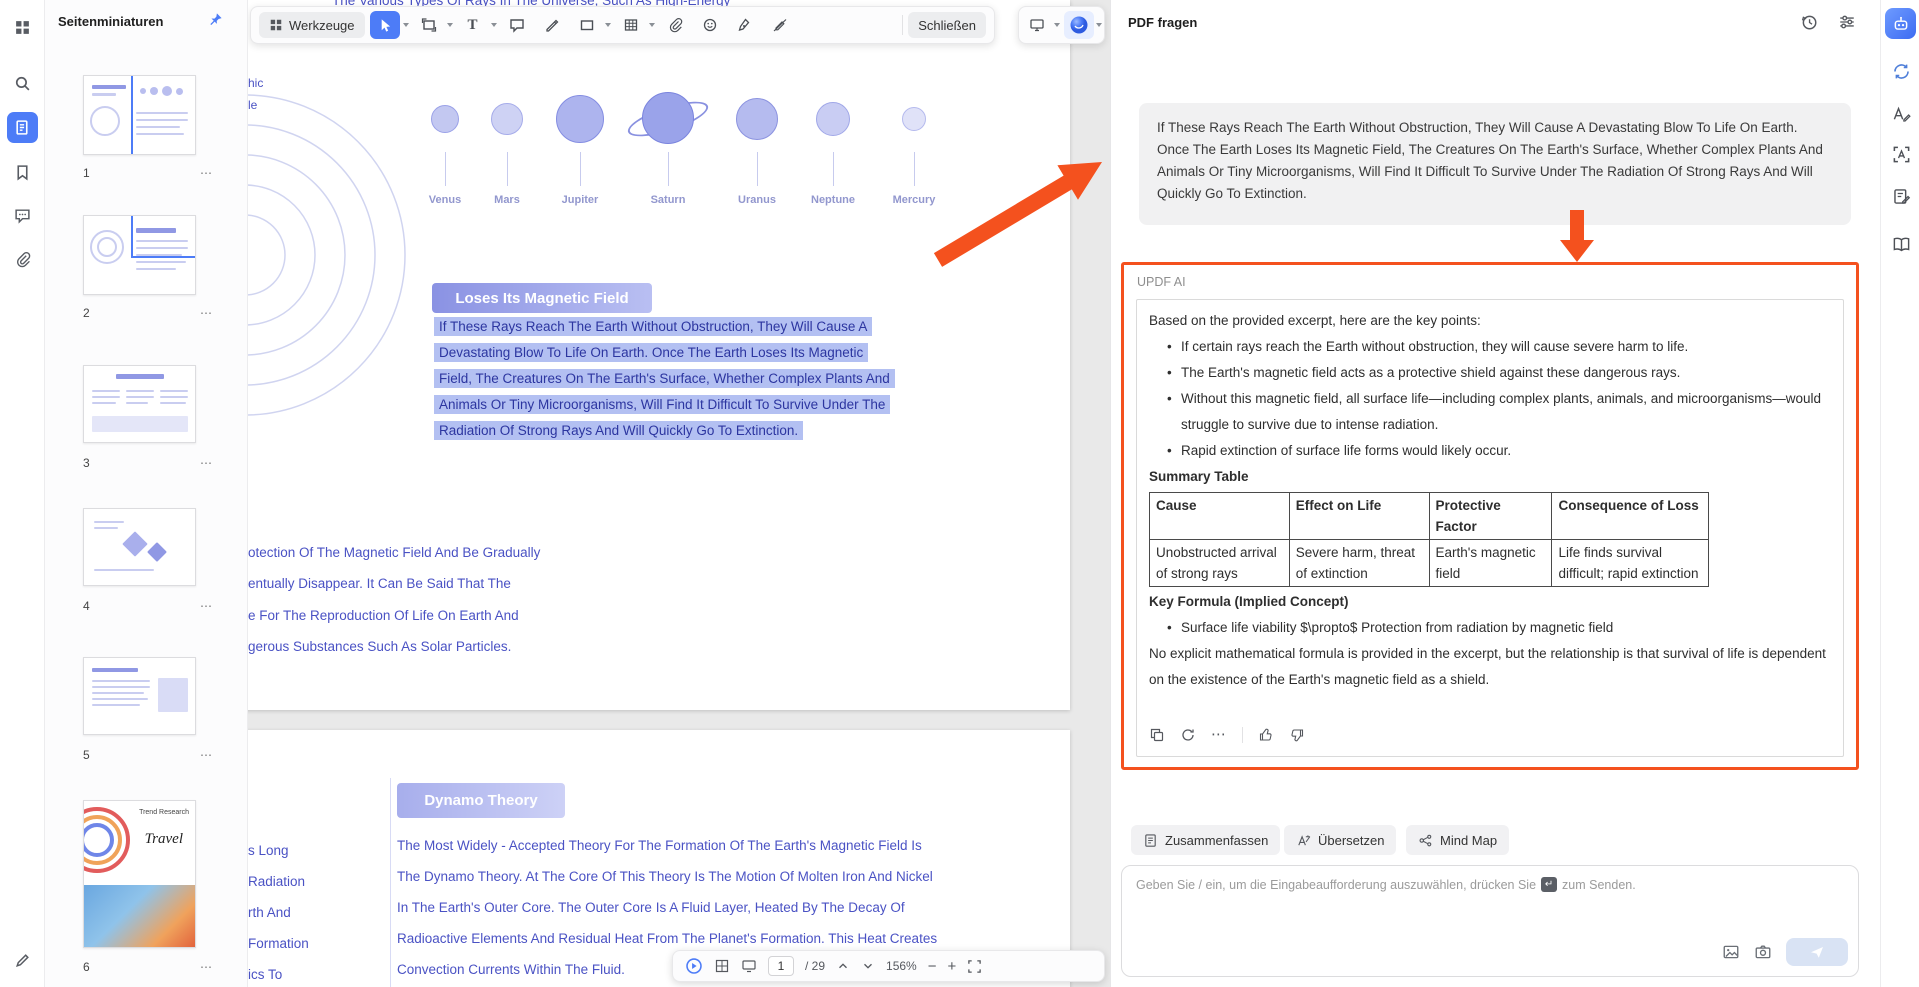 Image resolution: width=1919 pixels, height=987 pixels. What do you see at coordinates (843, 966) in the screenshot?
I see `previous-page-icon` at bounding box center [843, 966].